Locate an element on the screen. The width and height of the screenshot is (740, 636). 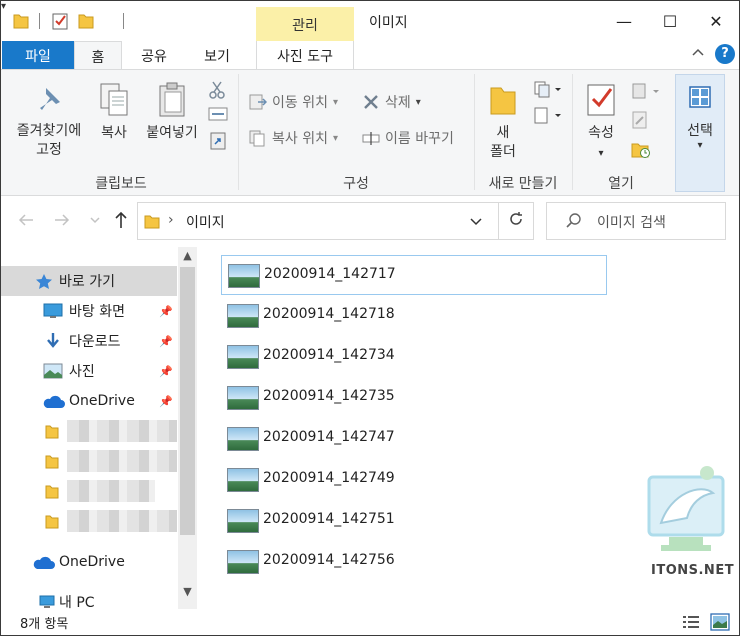
status-bar: 8개 항목 is located at coordinates (370, 622).